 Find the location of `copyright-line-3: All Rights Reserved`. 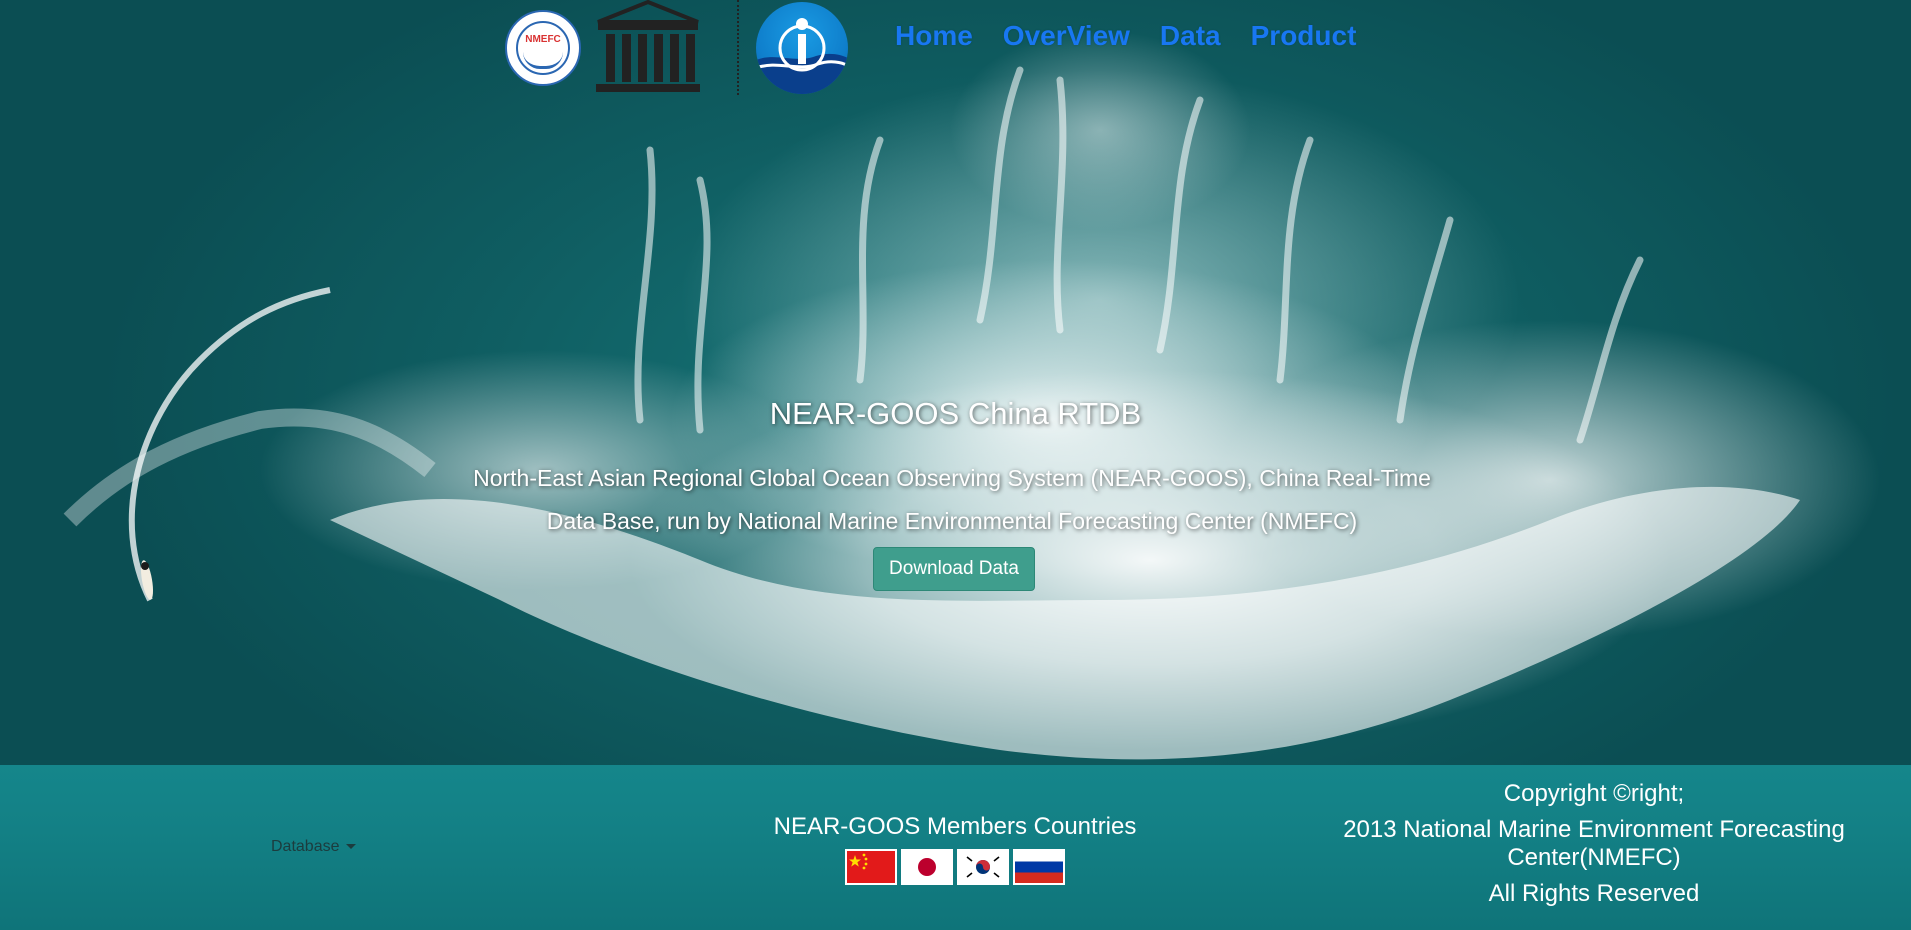

copyright-line-3: All Rights Reserved is located at coordinates (1594, 893).